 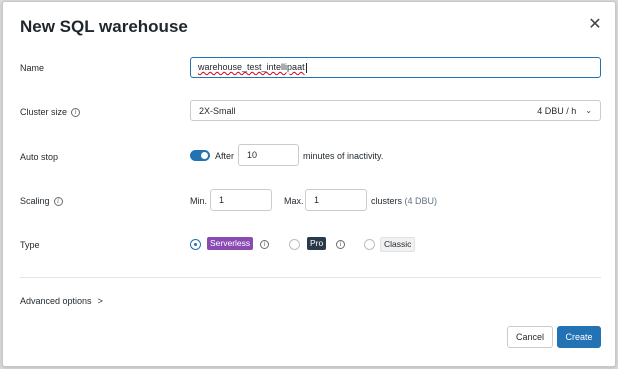 What do you see at coordinates (200, 155) in the screenshot?
I see `auto-stop-toggle` at bounding box center [200, 155].